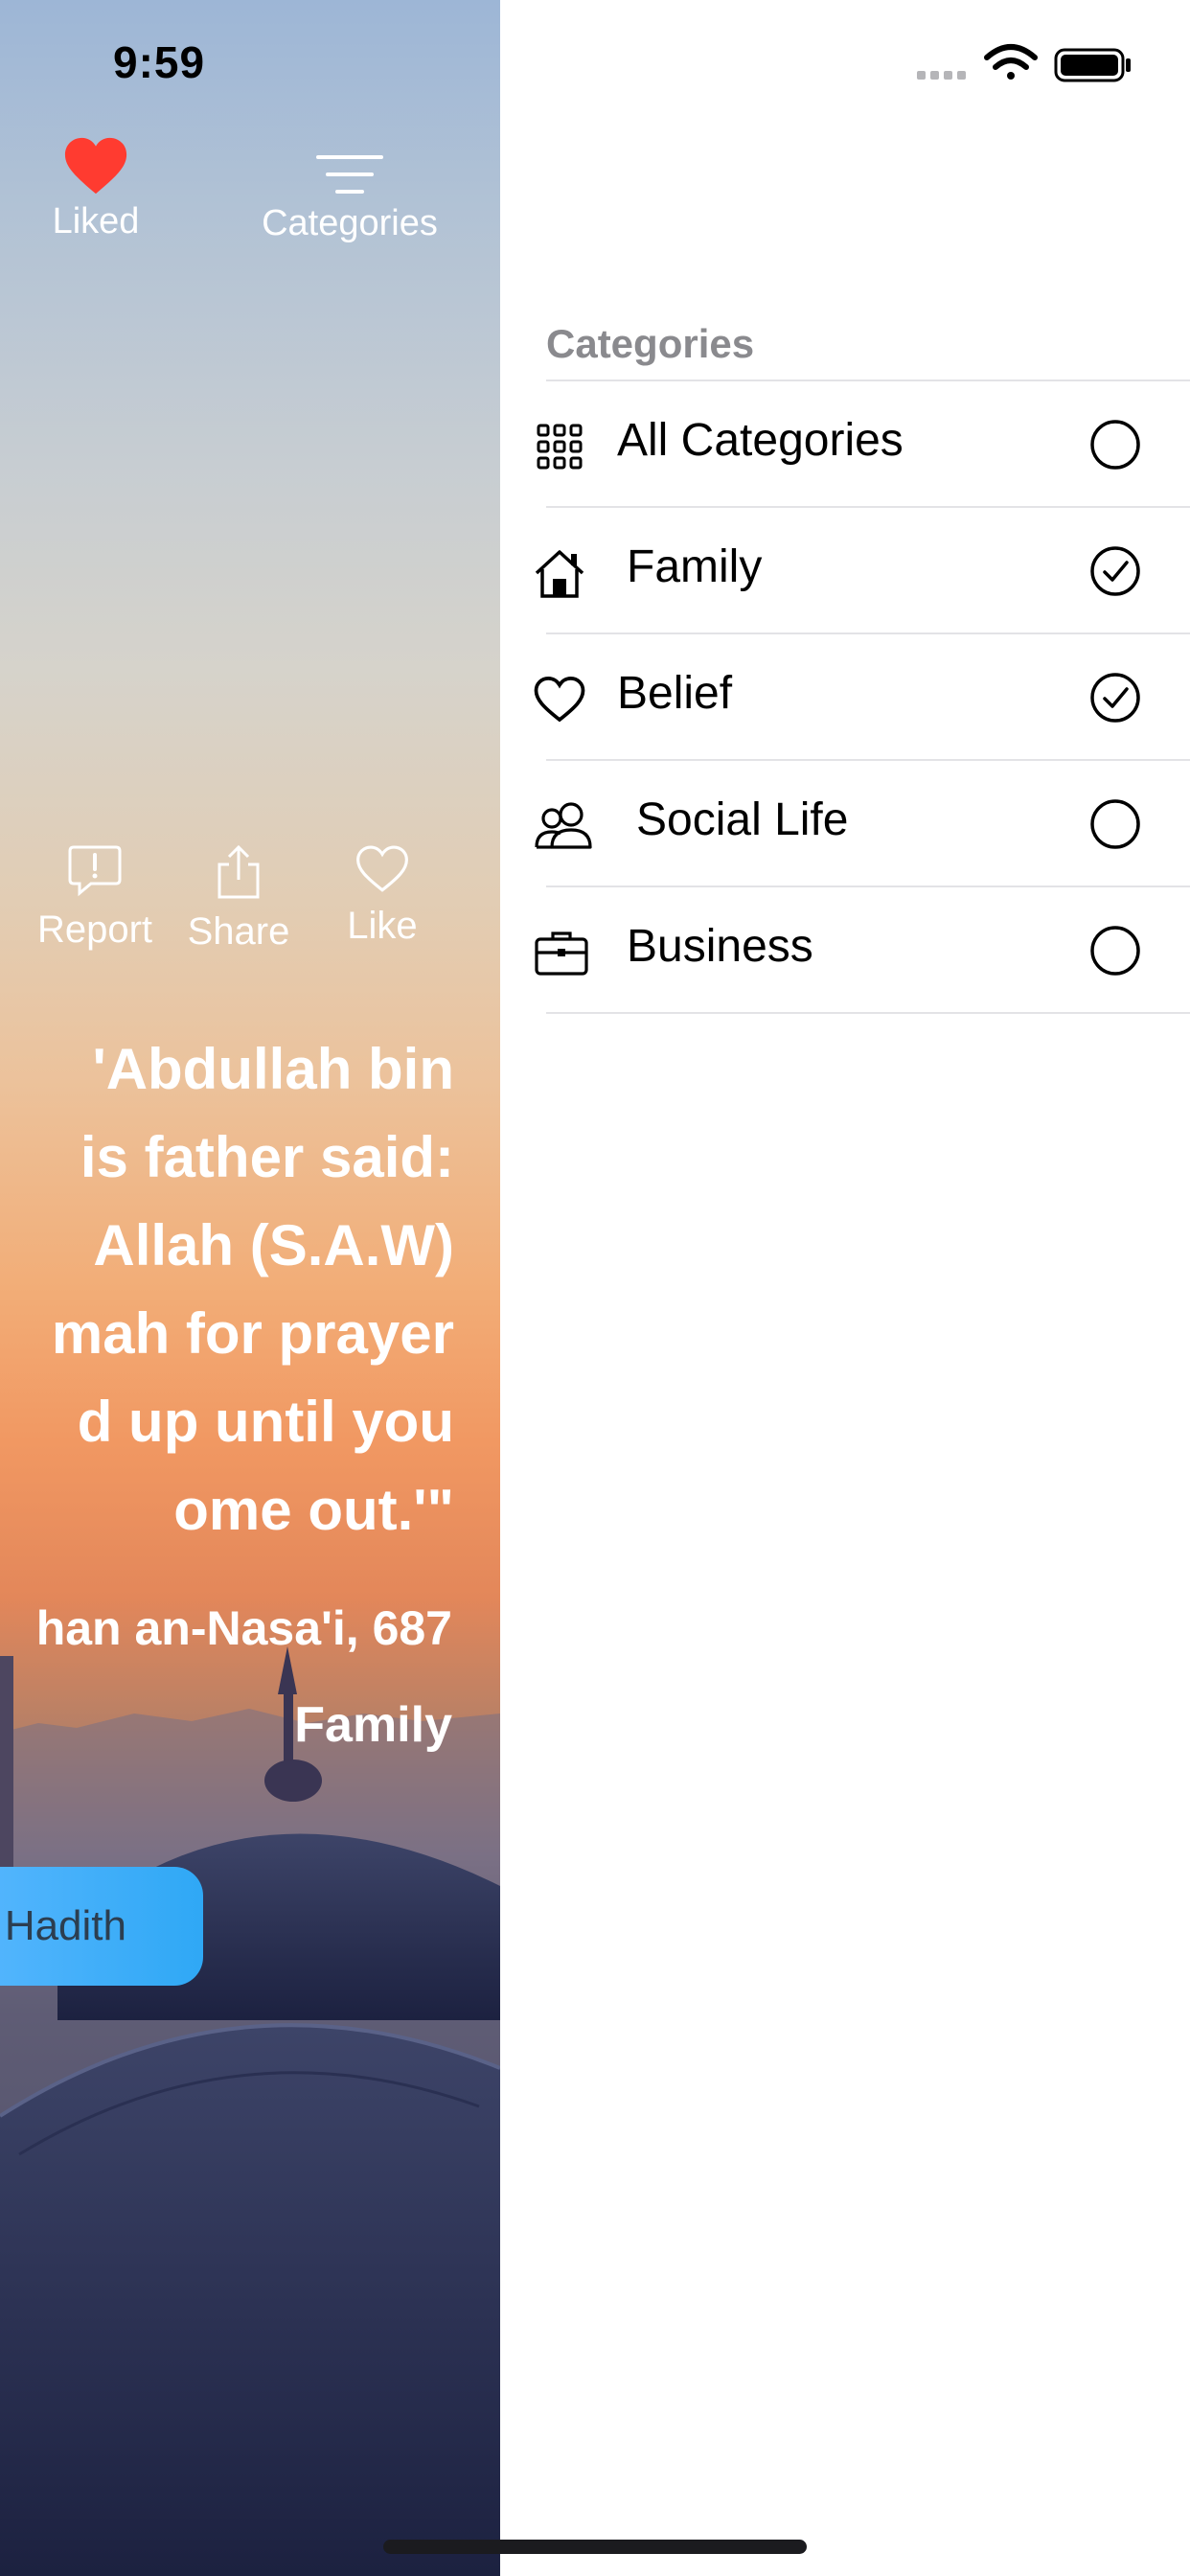 This screenshot has height=2576, width=1190. What do you see at coordinates (1093, 65) in the screenshot?
I see `battery-icon` at bounding box center [1093, 65].